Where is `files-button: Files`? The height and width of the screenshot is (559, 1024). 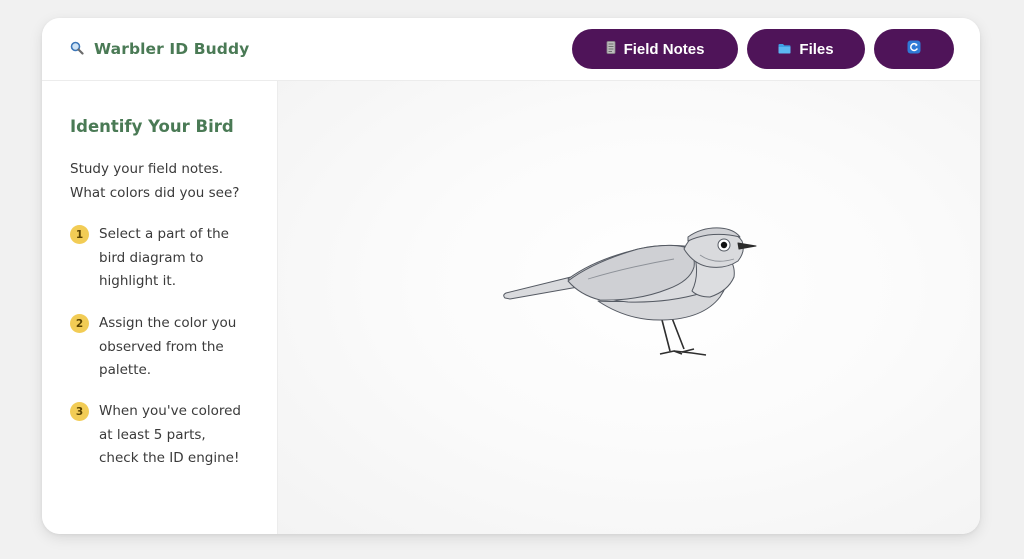 files-button: Files is located at coordinates (806, 49).